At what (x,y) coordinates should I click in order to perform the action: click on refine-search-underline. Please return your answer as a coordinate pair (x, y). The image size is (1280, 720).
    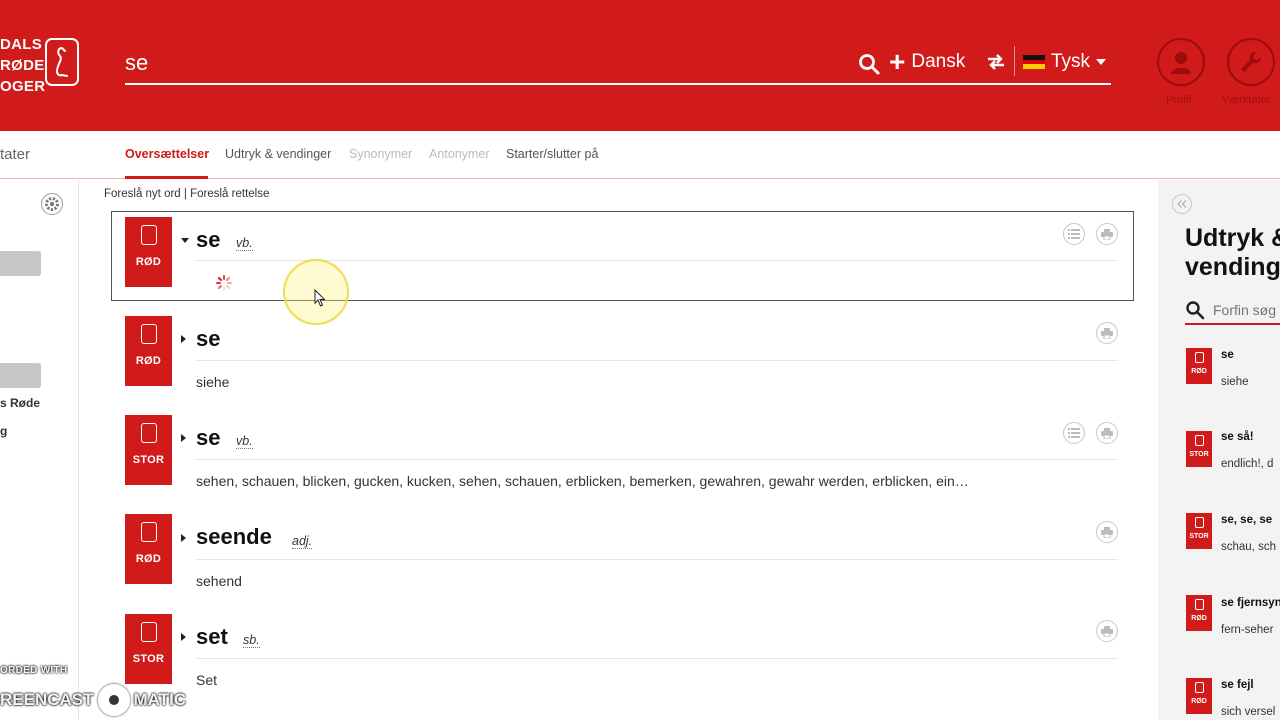
    Looking at the image, I should click on (1232, 324).